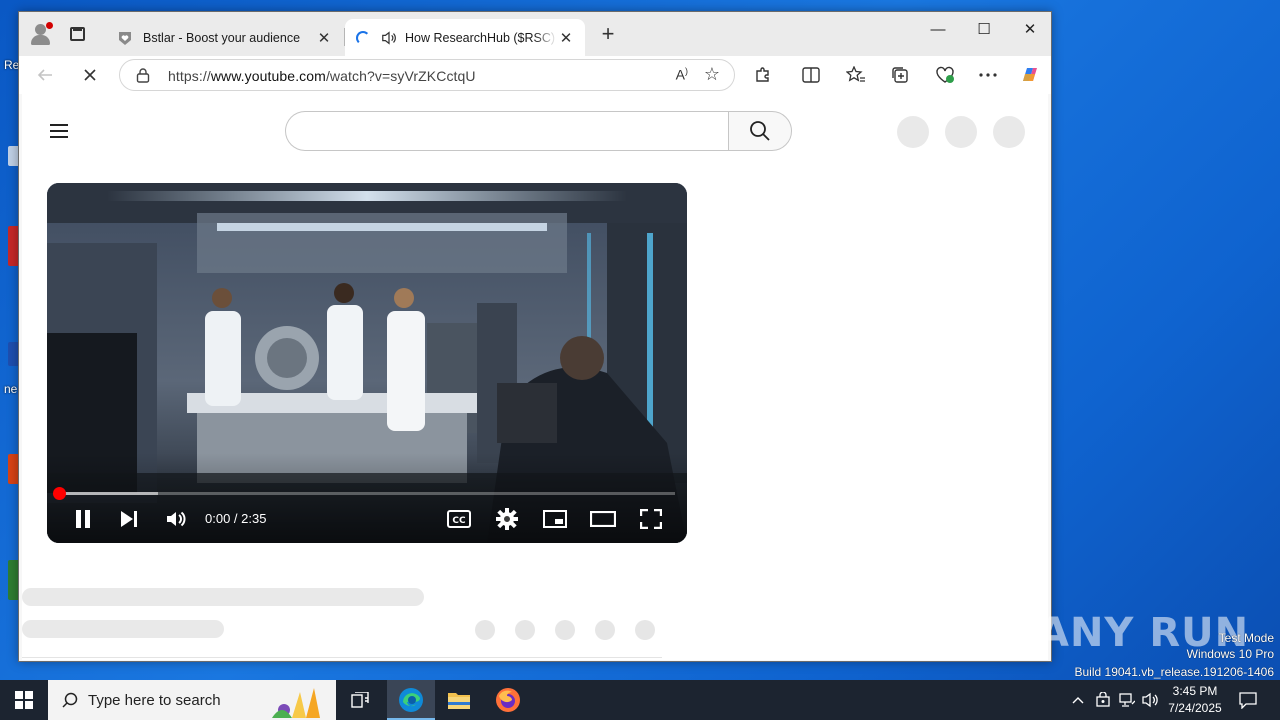 Image resolution: width=1280 pixels, height=720 pixels. Describe the element at coordinates (296, 703) in the screenshot. I see `search-highlight-icon` at that location.